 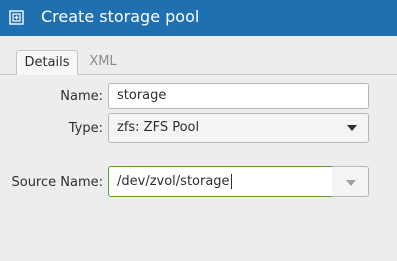 What do you see at coordinates (81, 96) in the screenshot?
I see `name-label: Name:` at bounding box center [81, 96].